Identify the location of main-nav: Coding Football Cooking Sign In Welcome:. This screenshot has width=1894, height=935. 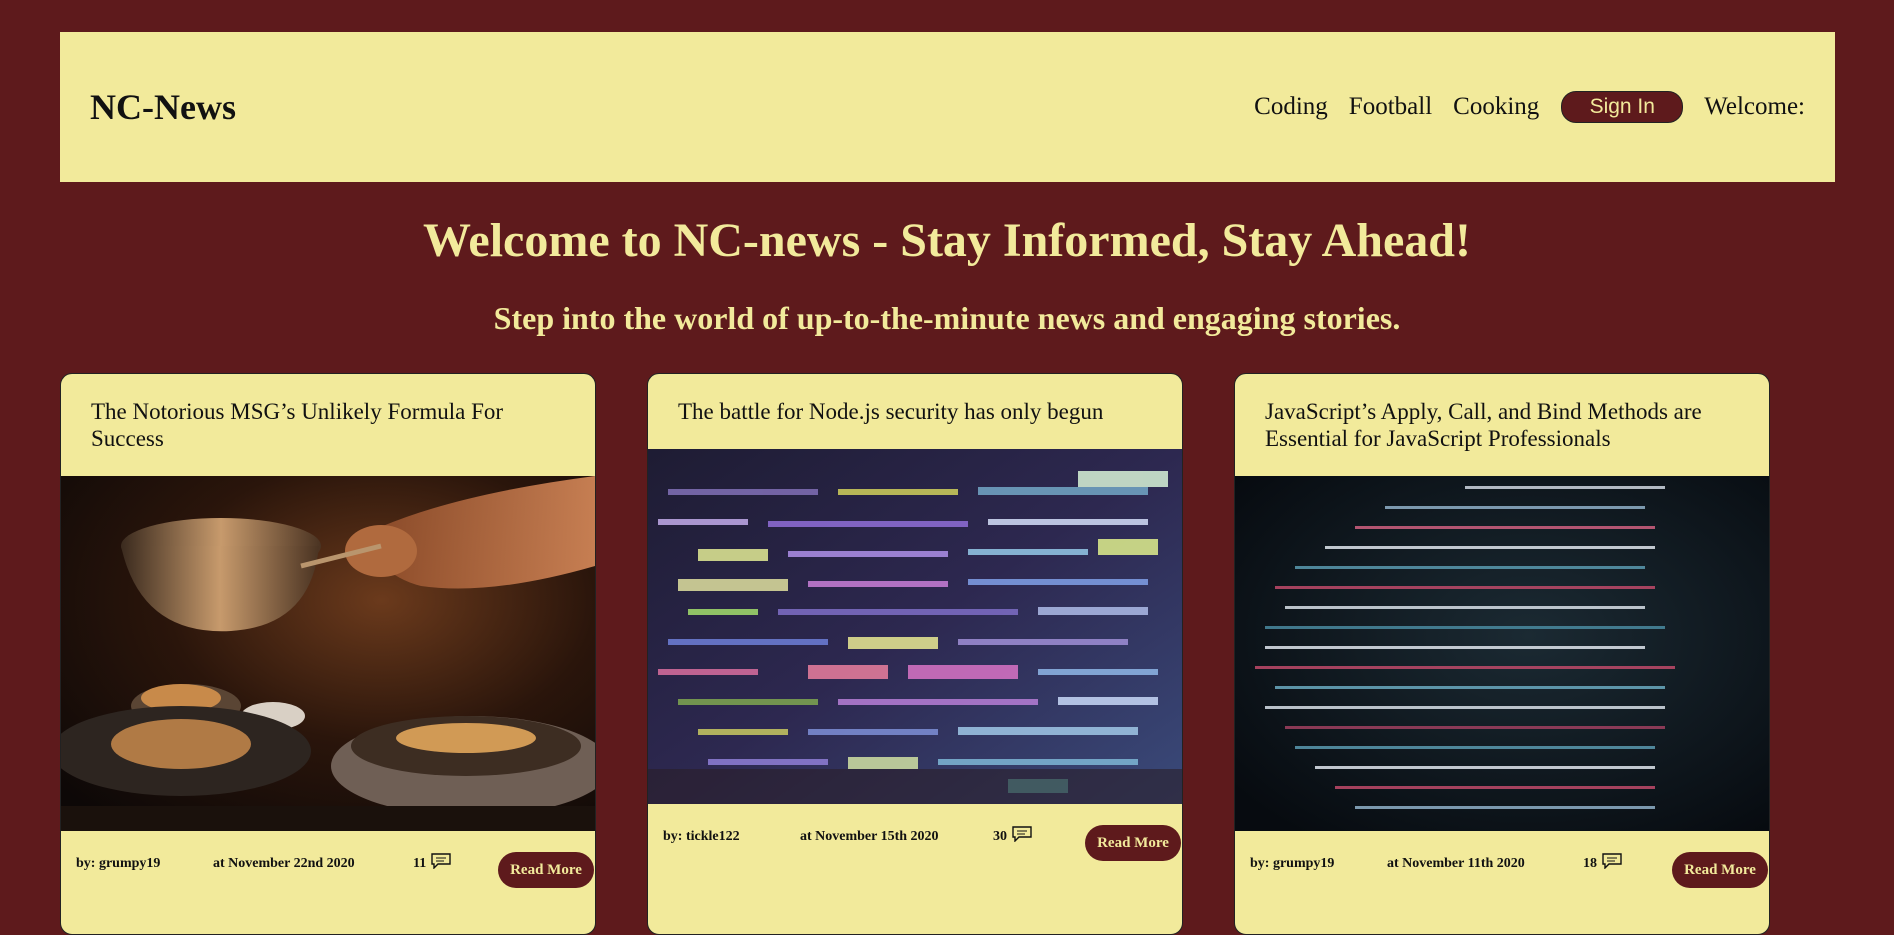
(1519, 107).